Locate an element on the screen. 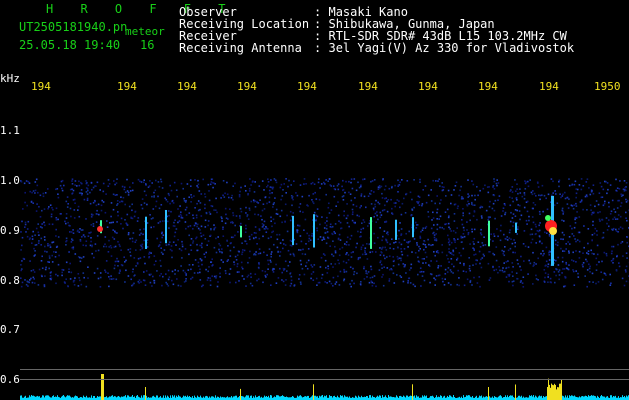 The image size is (629, 400). meteor-echo-trace is located at coordinates (314, 231).